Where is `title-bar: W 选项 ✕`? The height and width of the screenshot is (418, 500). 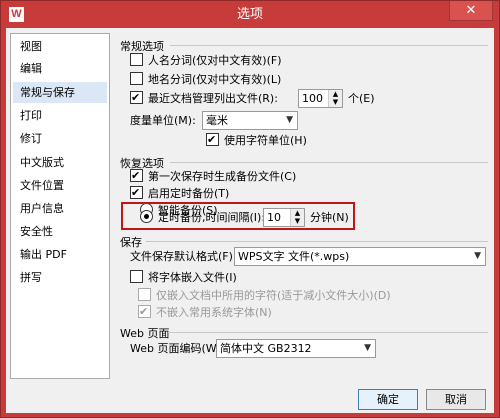 title-bar: W 选项 ✕ is located at coordinates (250, 14).